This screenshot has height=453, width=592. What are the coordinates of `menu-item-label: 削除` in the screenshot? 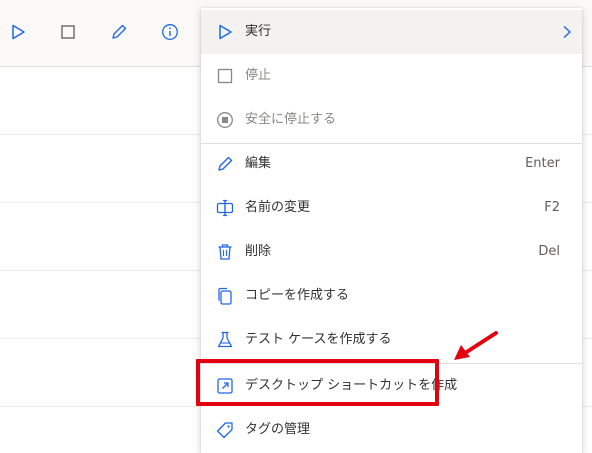 It's located at (258, 251).